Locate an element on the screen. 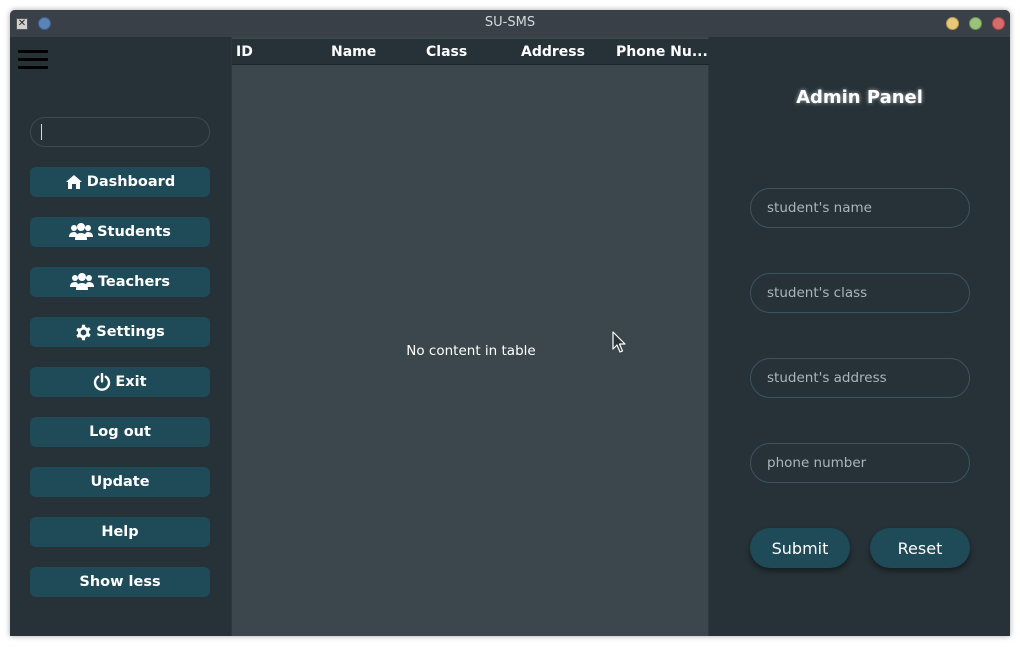 The height and width of the screenshot is (647, 1020). student-address-input is located at coordinates (860, 378).